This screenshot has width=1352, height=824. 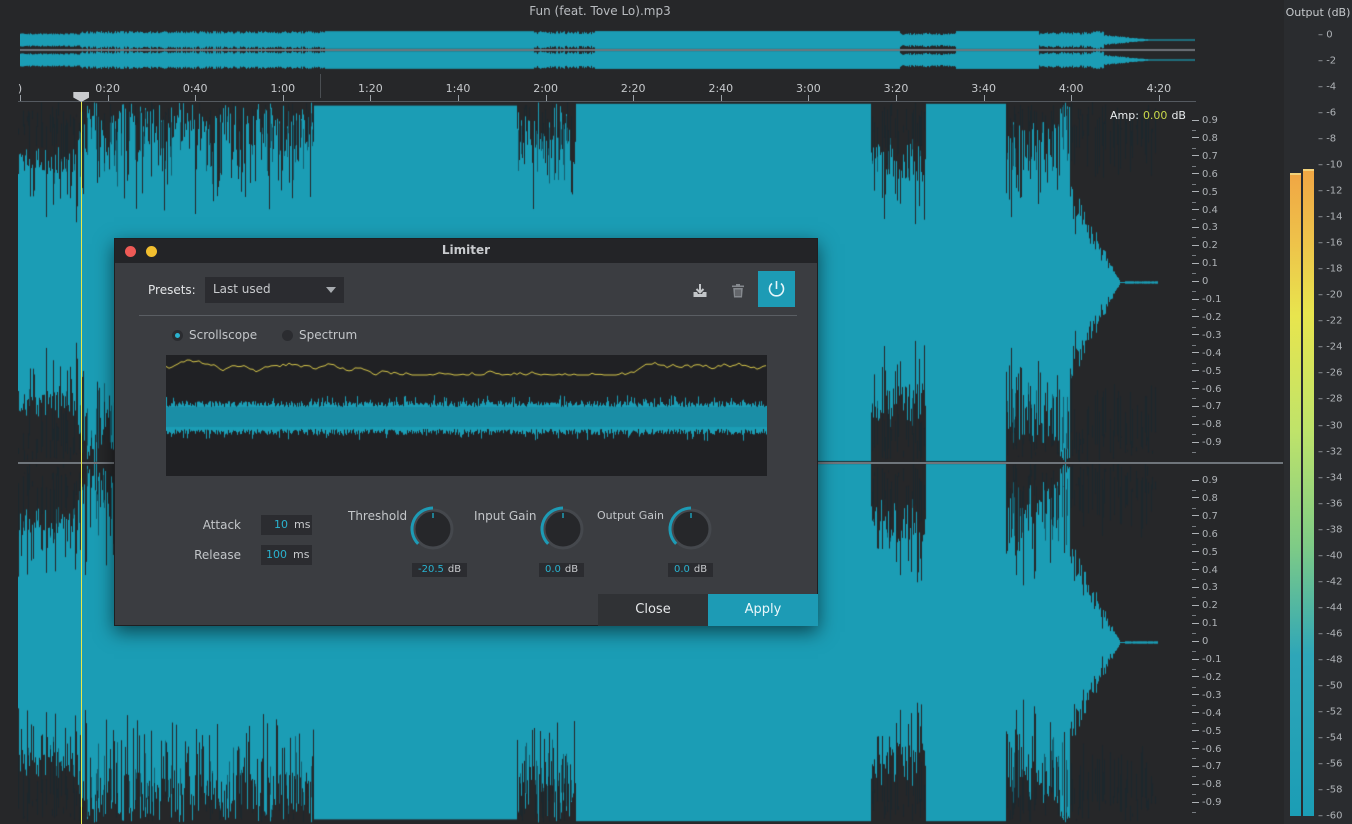 What do you see at coordinates (1330, 243) in the screenshot?
I see `output-meter-tick: -16` at bounding box center [1330, 243].